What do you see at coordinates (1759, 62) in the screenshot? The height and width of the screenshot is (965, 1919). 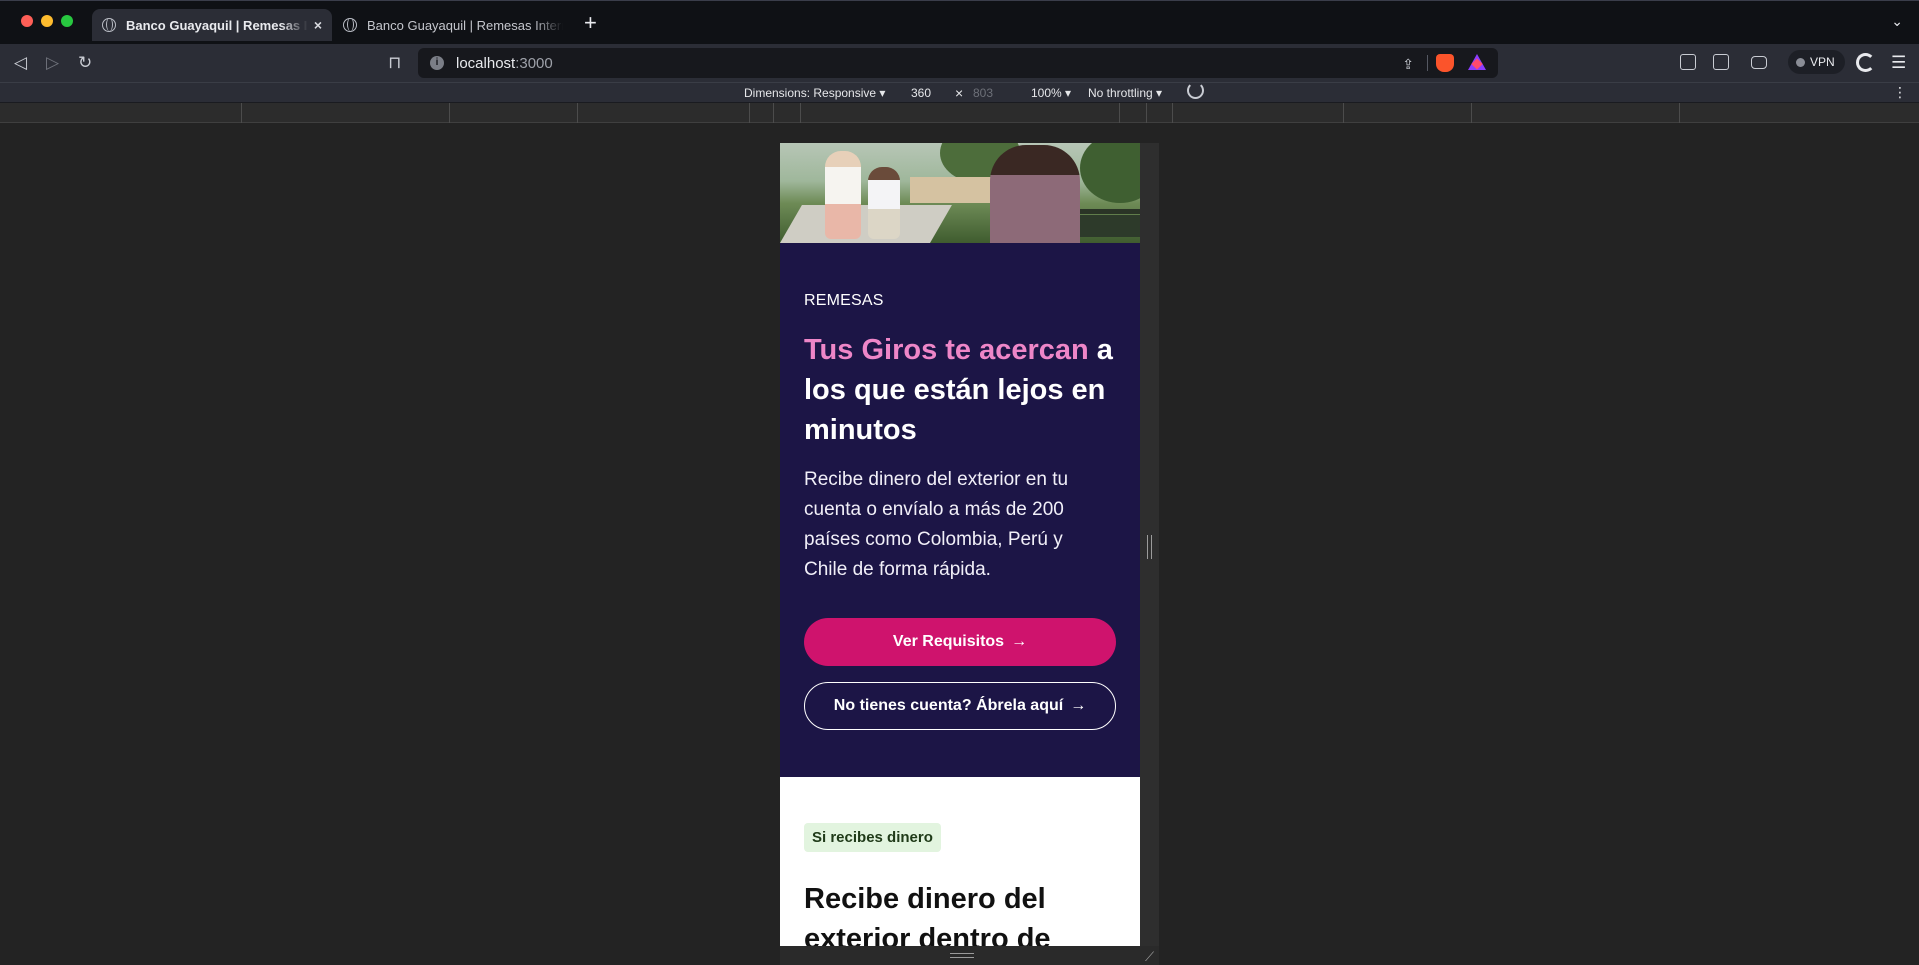 I see `wallet-icon` at bounding box center [1759, 62].